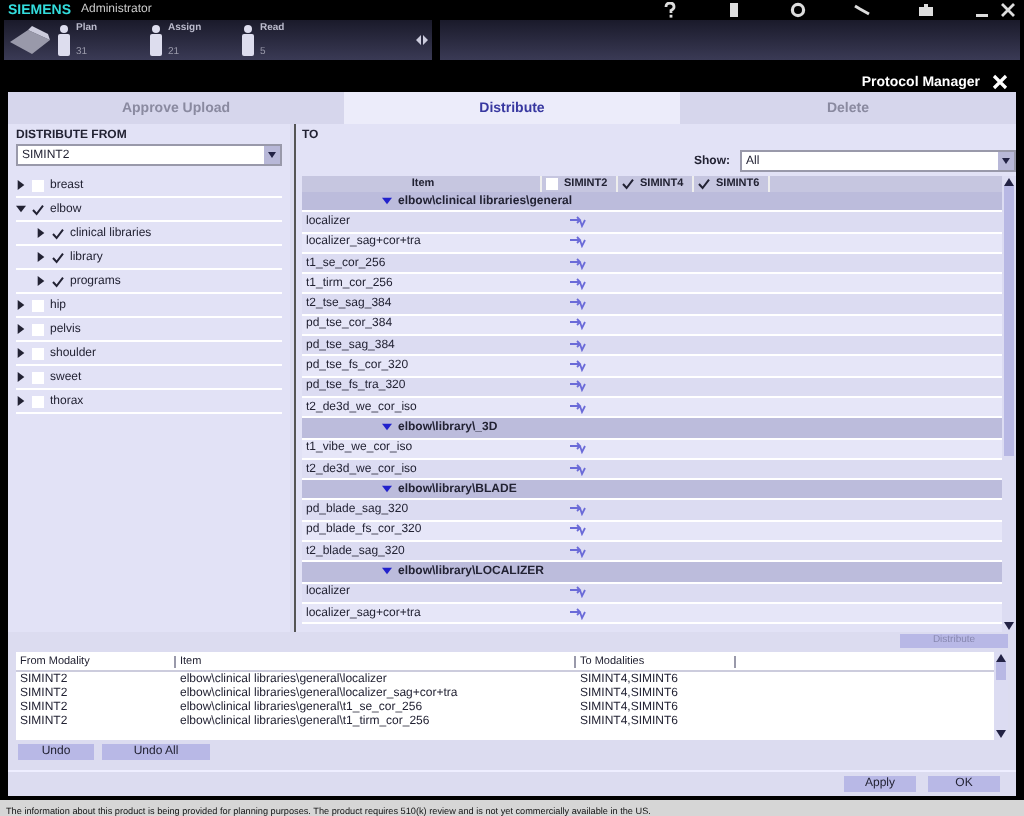 This screenshot has width=1024, height=816. I want to click on split-handle-icon, so click(422, 40).